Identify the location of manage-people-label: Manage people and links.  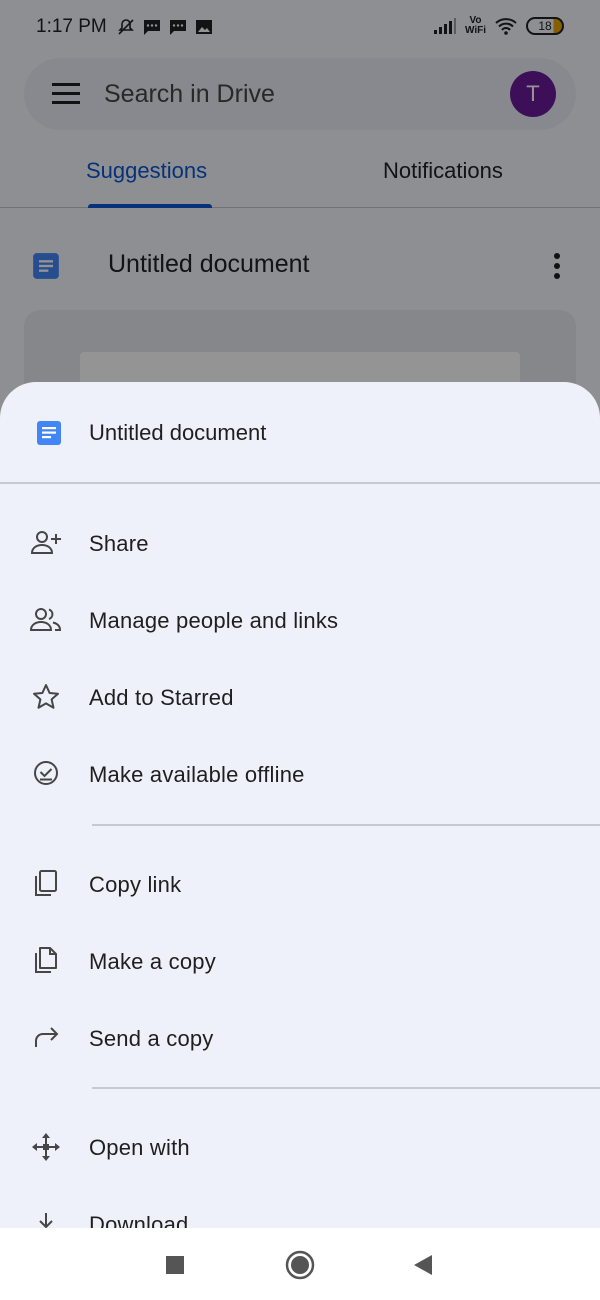
(214, 620).